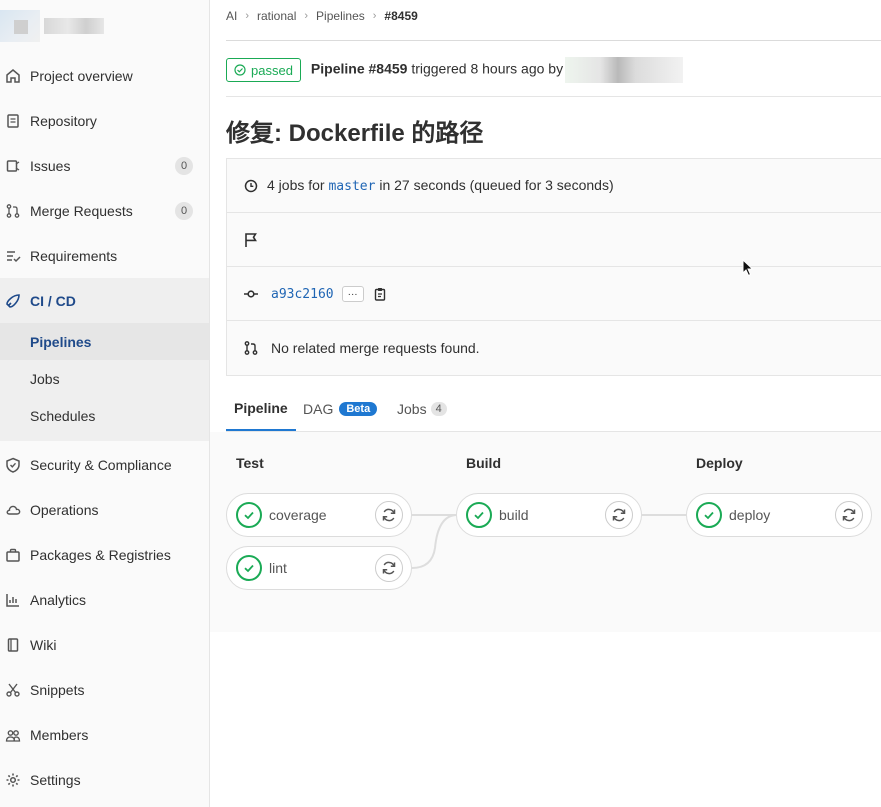 This screenshot has width=881, height=807. What do you see at coordinates (184, 165) in the screenshot?
I see `issues-count-badge: 0` at bounding box center [184, 165].